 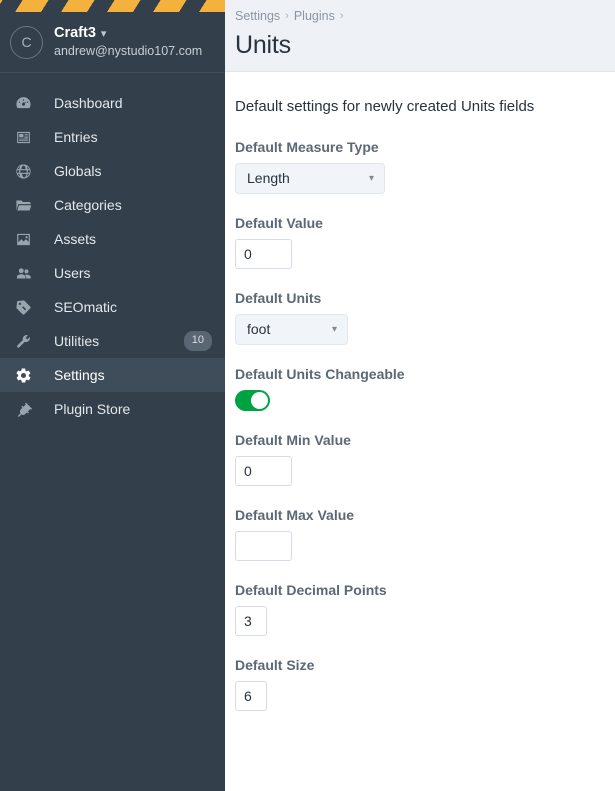 I want to click on sidebar-item-utilities: Utilities 10, so click(x=112, y=341).